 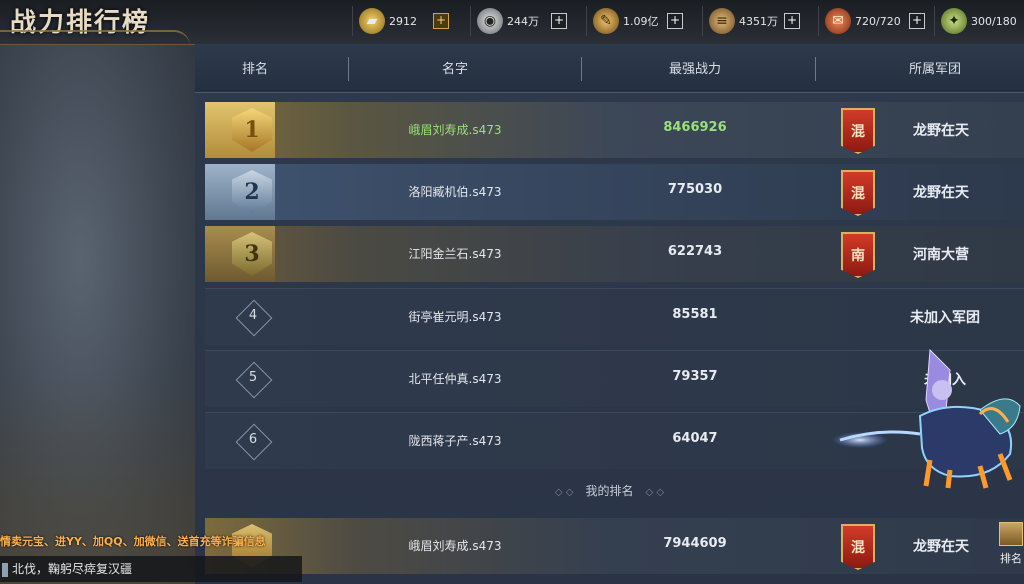 I want to click on table-row: 2 洛阳臧机伯.s473 775030 混 龙野在天, so click(x=614, y=192).